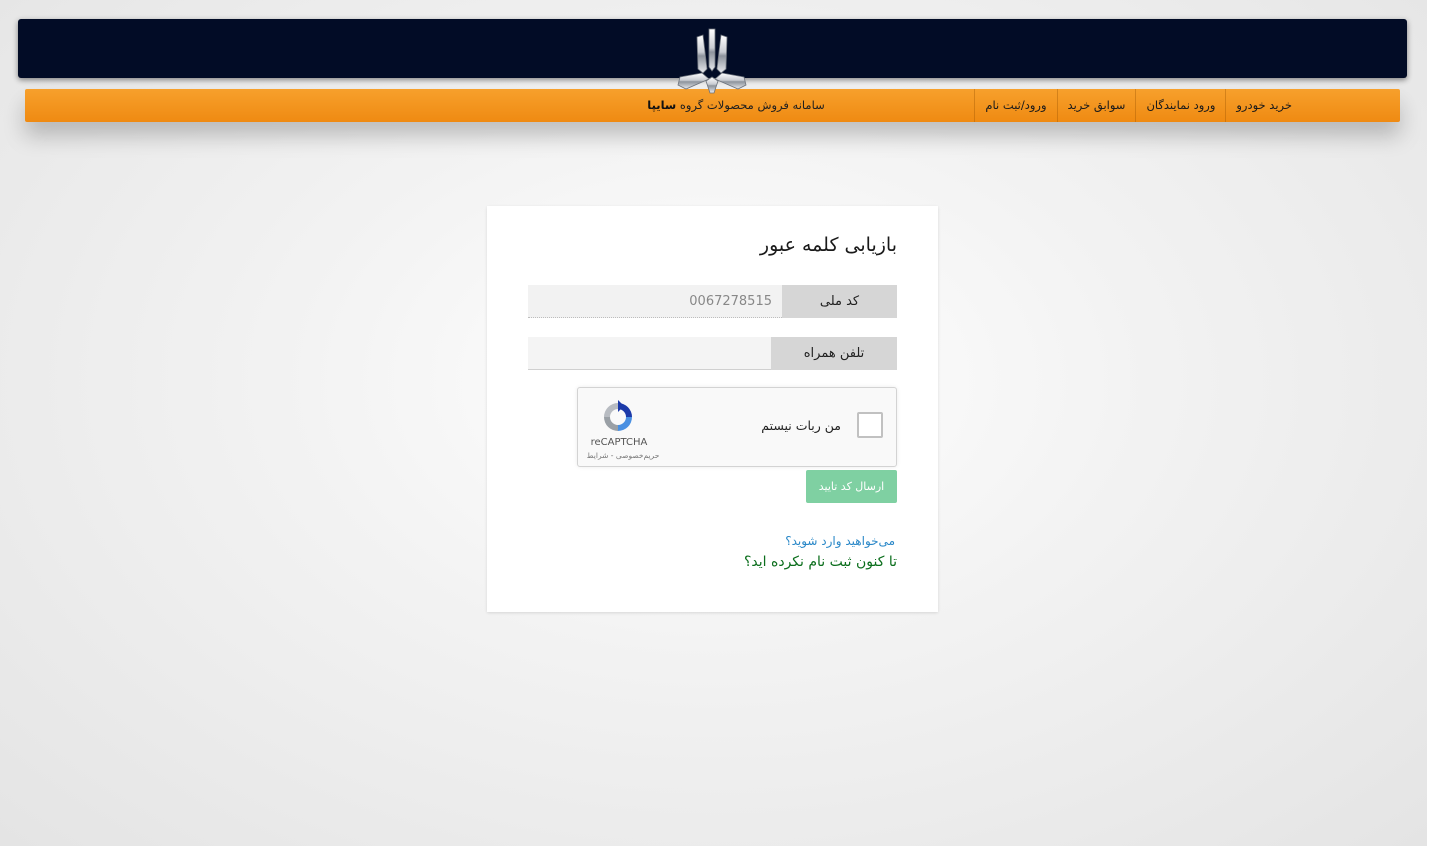 The image size is (1430, 846). Describe the element at coordinates (801, 425) in the screenshot. I see `recaptcha-label: من ربات نیستم` at that location.